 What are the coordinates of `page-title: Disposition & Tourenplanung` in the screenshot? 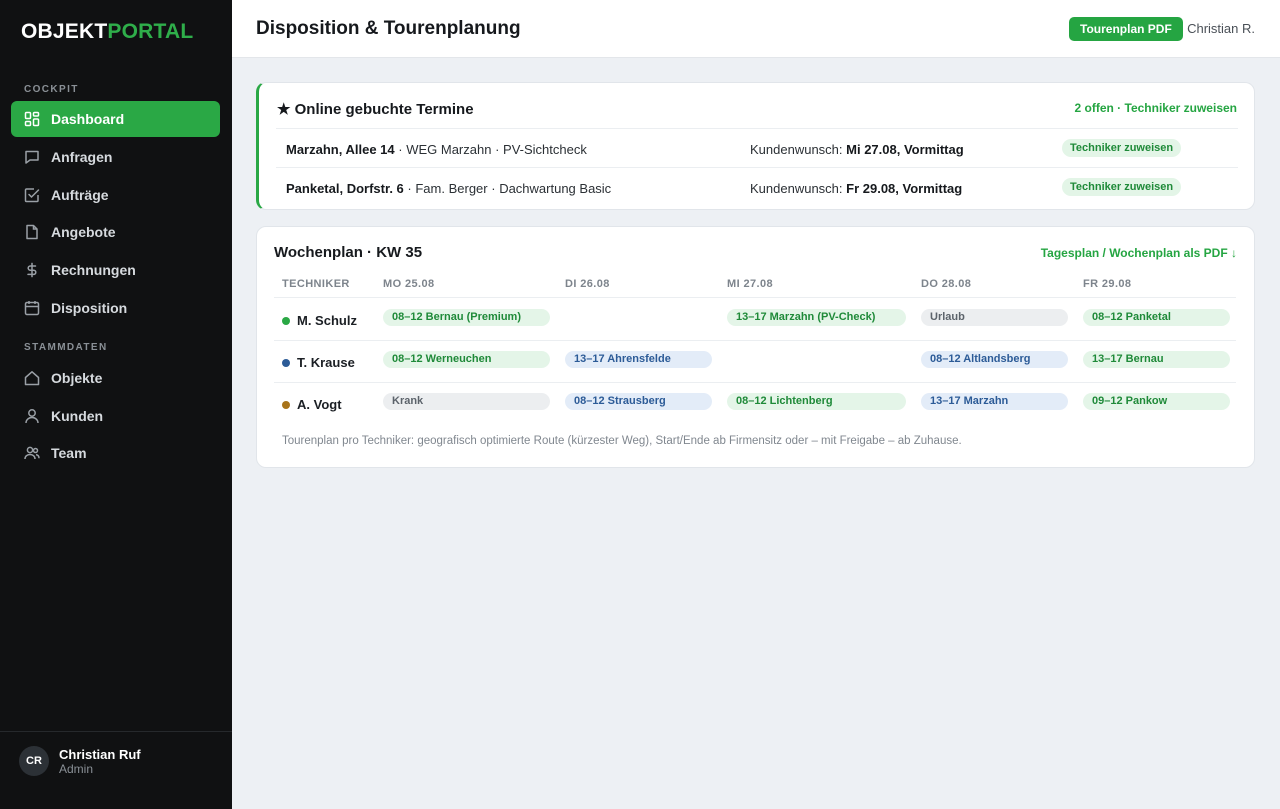 It's located at (388, 28).